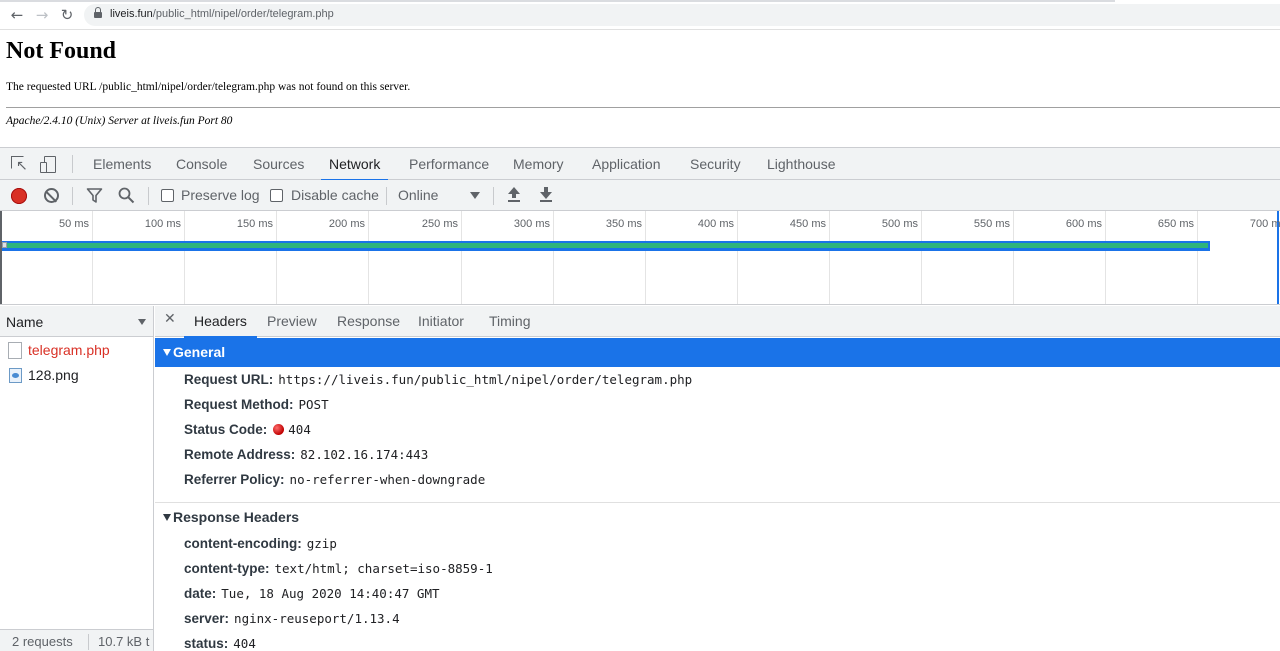 This screenshot has height=651, width=1280. What do you see at coordinates (475, 195) in the screenshot?
I see `chevron-down-icon` at bounding box center [475, 195].